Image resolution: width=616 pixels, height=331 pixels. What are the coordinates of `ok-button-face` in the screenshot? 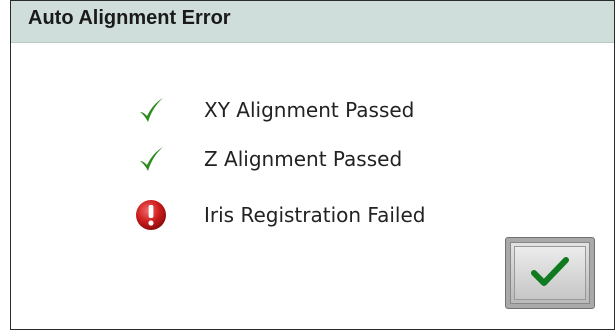 It's located at (550, 273).